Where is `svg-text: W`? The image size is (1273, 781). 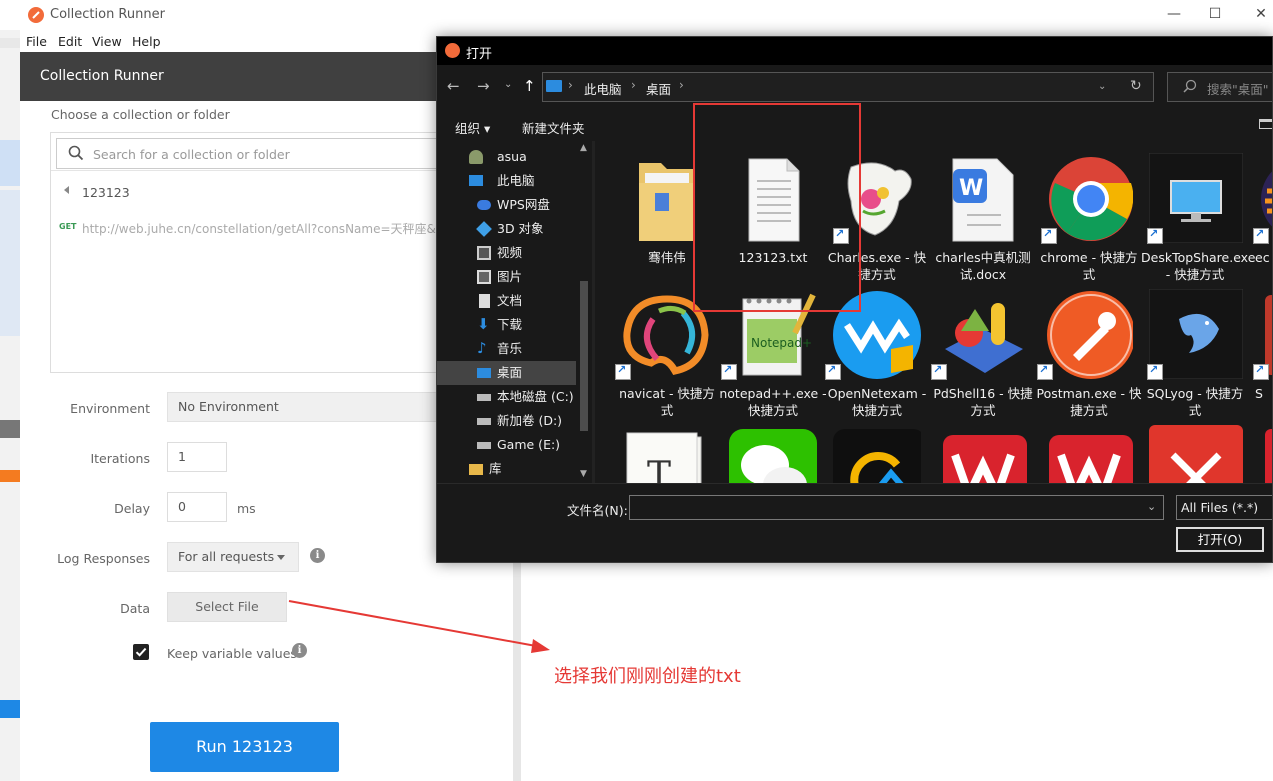
svg-text: W is located at coordinates (971, 188).